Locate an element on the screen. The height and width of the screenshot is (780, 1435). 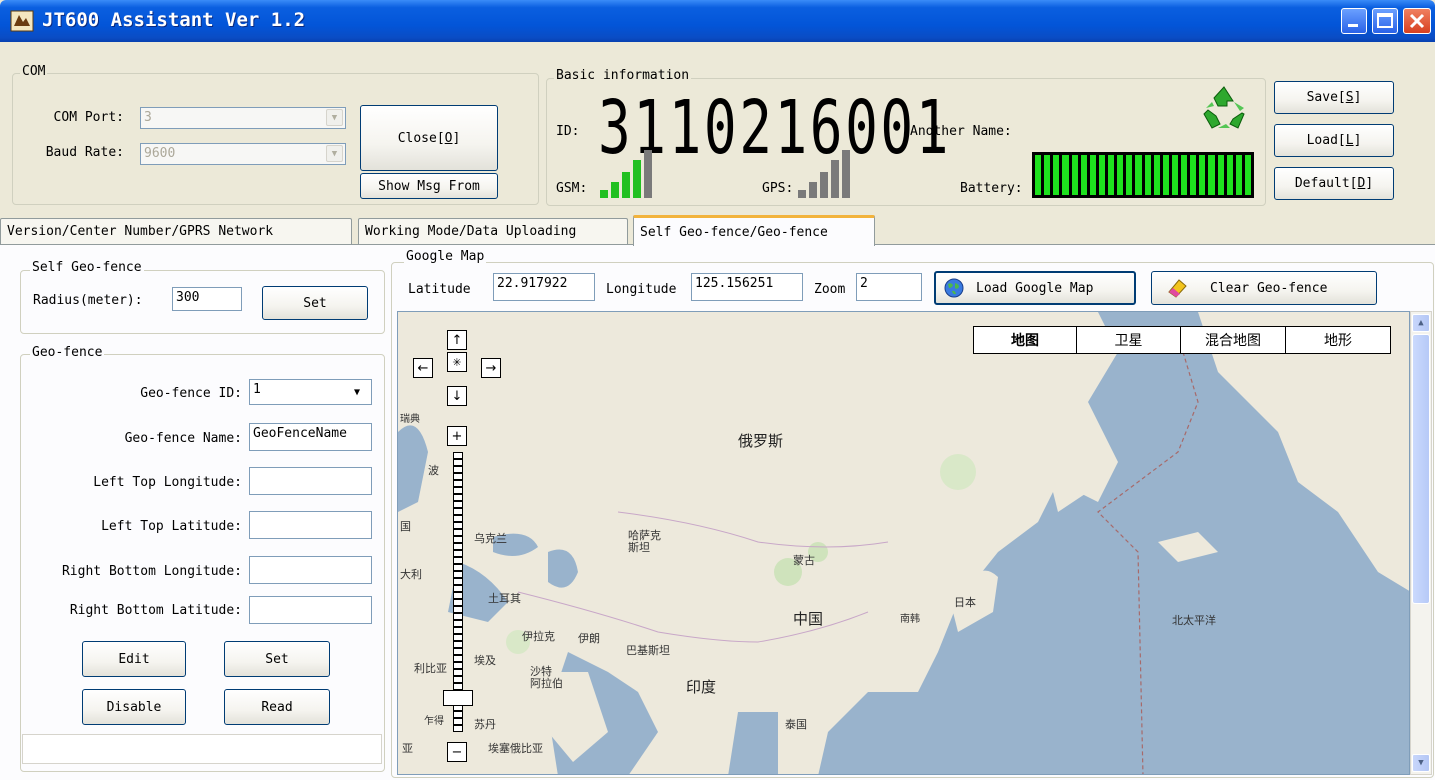
com-port-select: 3 is located at coordinates (243, 118).